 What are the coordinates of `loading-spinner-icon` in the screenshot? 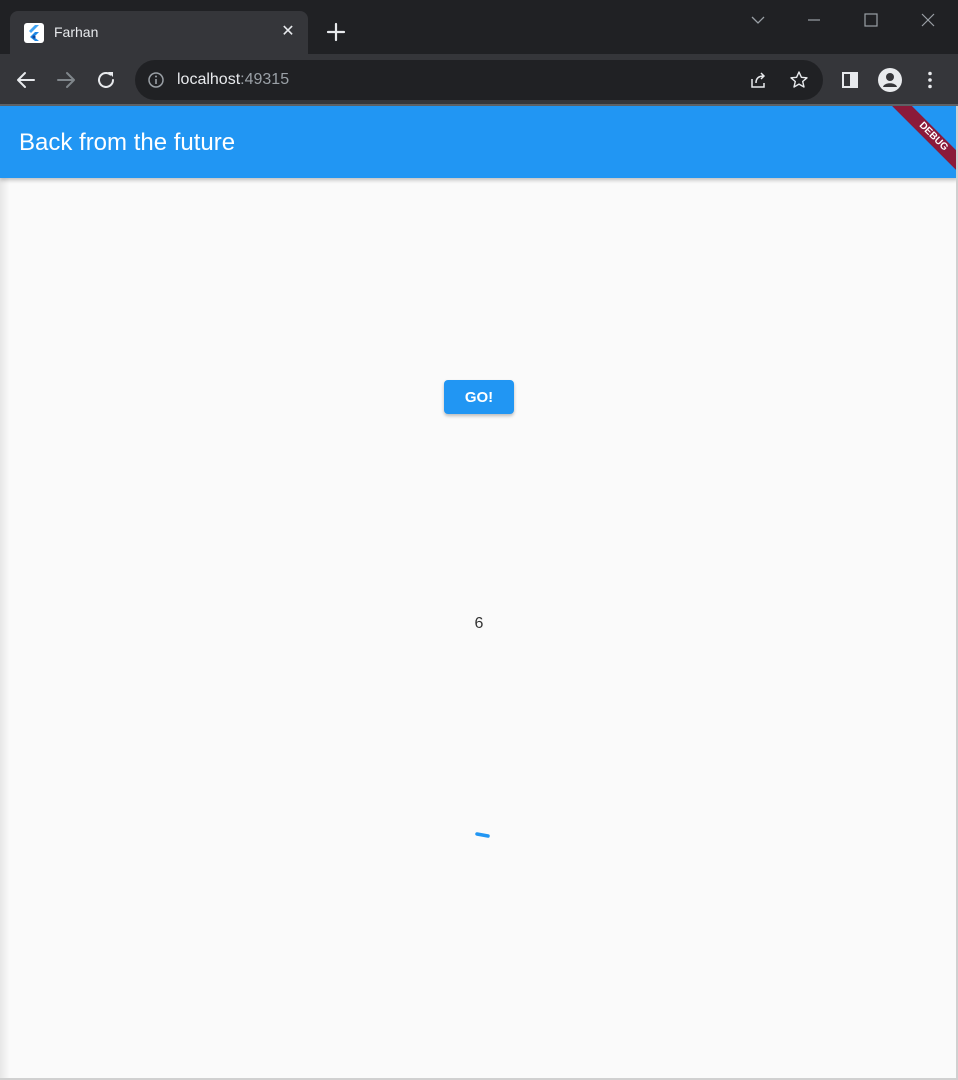 It's located at (482, 834).